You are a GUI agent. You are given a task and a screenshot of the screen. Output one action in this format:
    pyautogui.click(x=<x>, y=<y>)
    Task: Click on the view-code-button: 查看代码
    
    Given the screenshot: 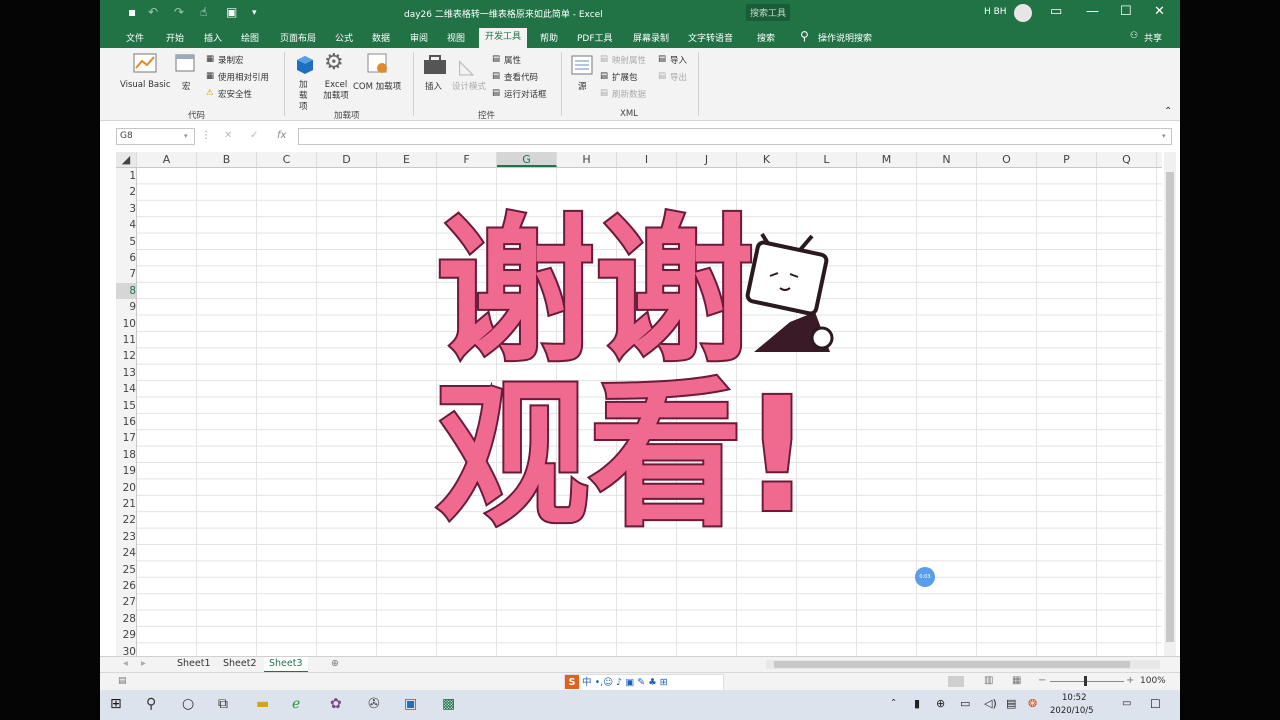 What is the action you would take?
    pyautogui.click(x=521, y=77)
    